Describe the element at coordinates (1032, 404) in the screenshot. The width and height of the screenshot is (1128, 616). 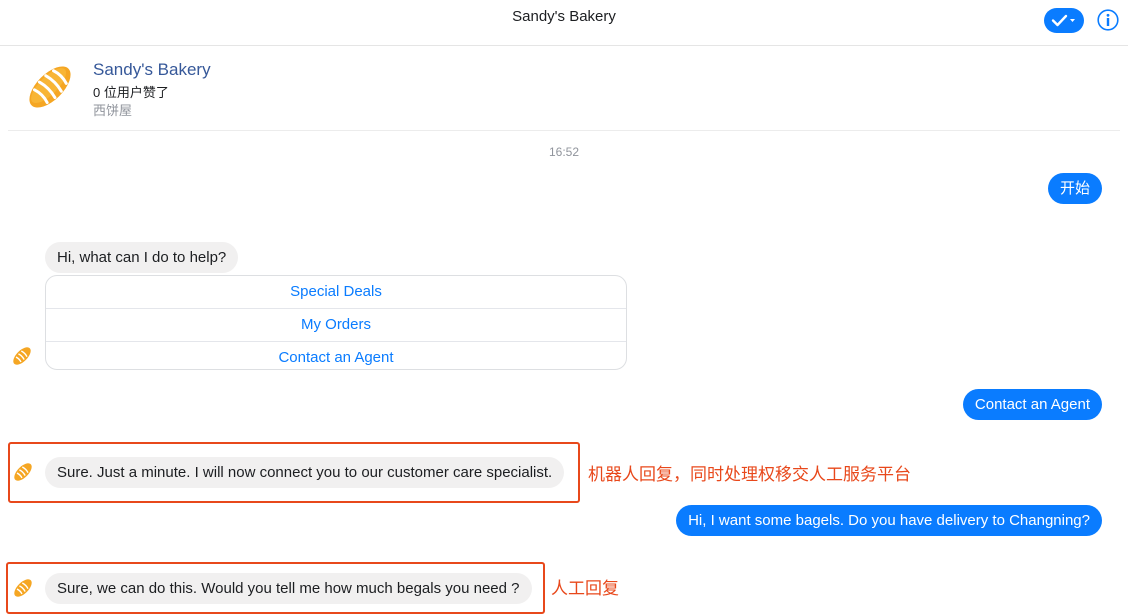
I see `message-outgoing: Contact an Agent` at that location.